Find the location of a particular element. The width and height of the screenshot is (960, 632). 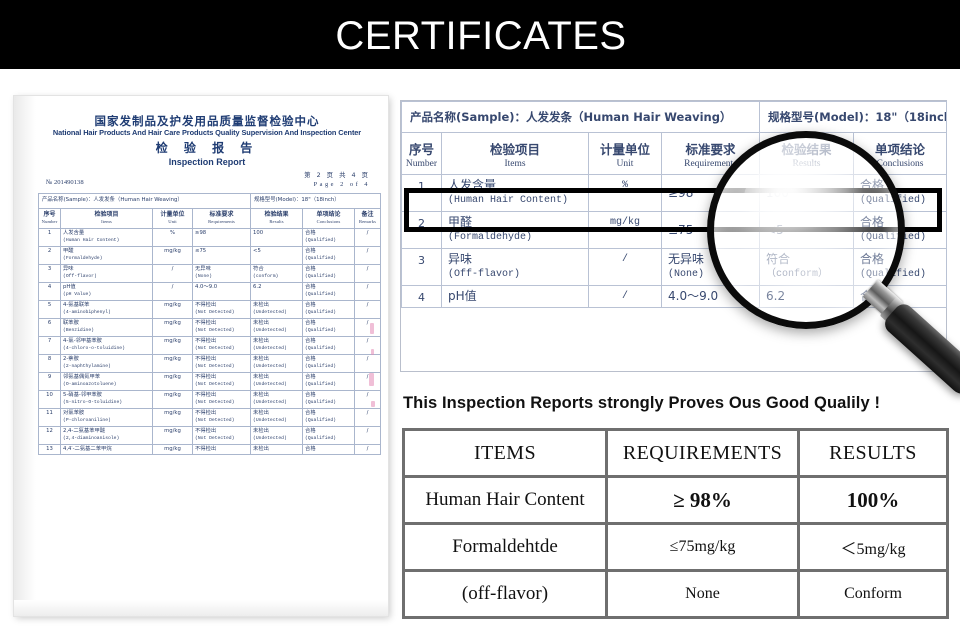

right-cell-result: <5 is located at coordinates (807, 230).